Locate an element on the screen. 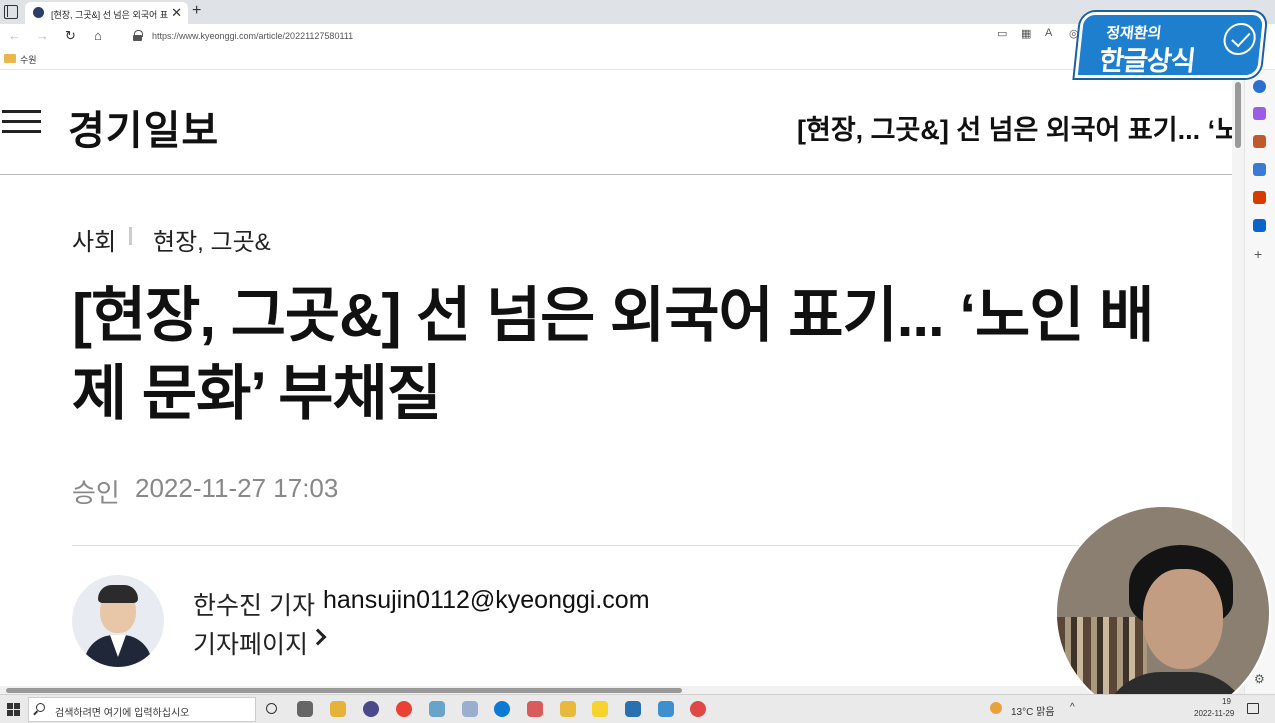  header-divider is located at coordinates (616, 174).